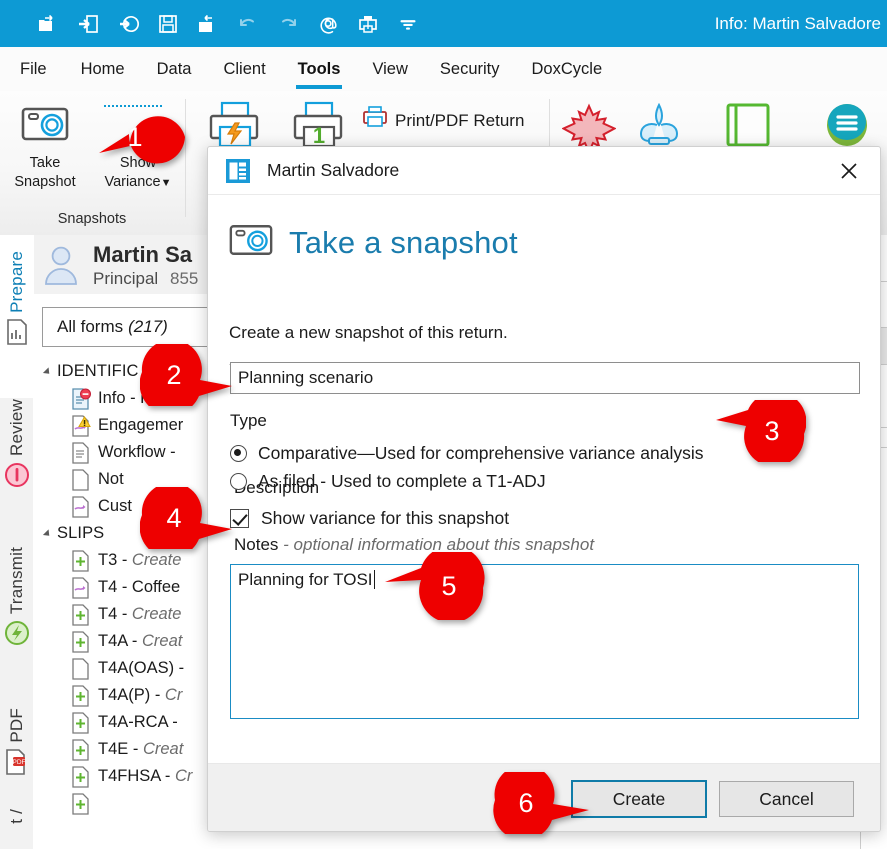 This screenshot has width=887, height=849. What do you see at coordinates (208, 24) in the screenshot?
I see `save-as-icon` at bounding box center [208, 24].